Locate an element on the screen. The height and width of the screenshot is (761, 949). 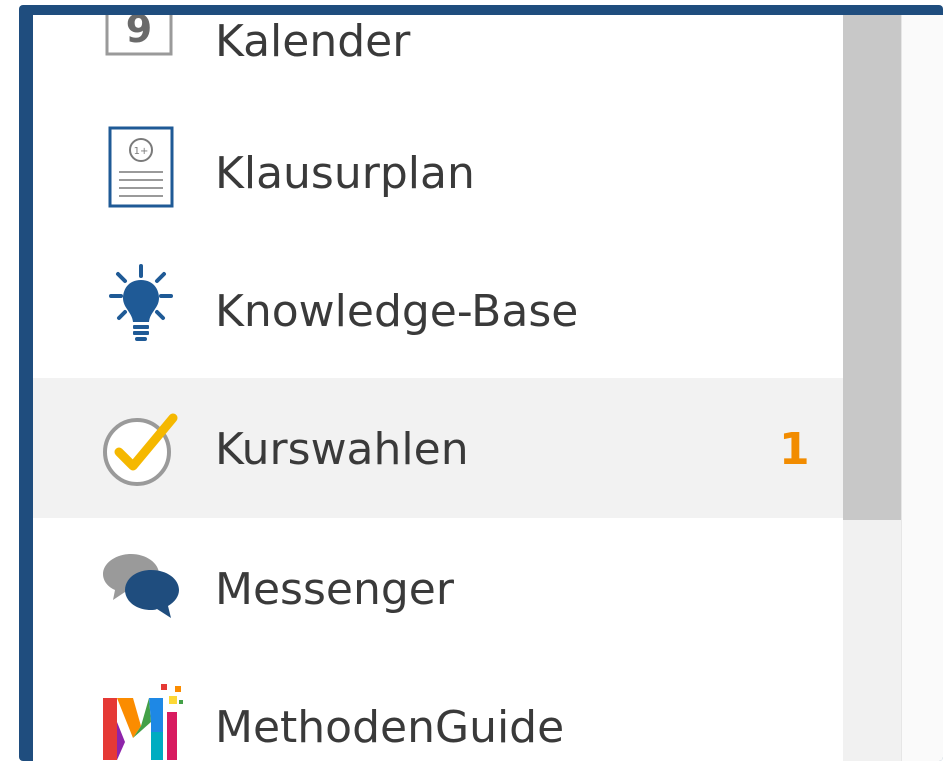
scrollbar-track is located at coordinates (872, 388).